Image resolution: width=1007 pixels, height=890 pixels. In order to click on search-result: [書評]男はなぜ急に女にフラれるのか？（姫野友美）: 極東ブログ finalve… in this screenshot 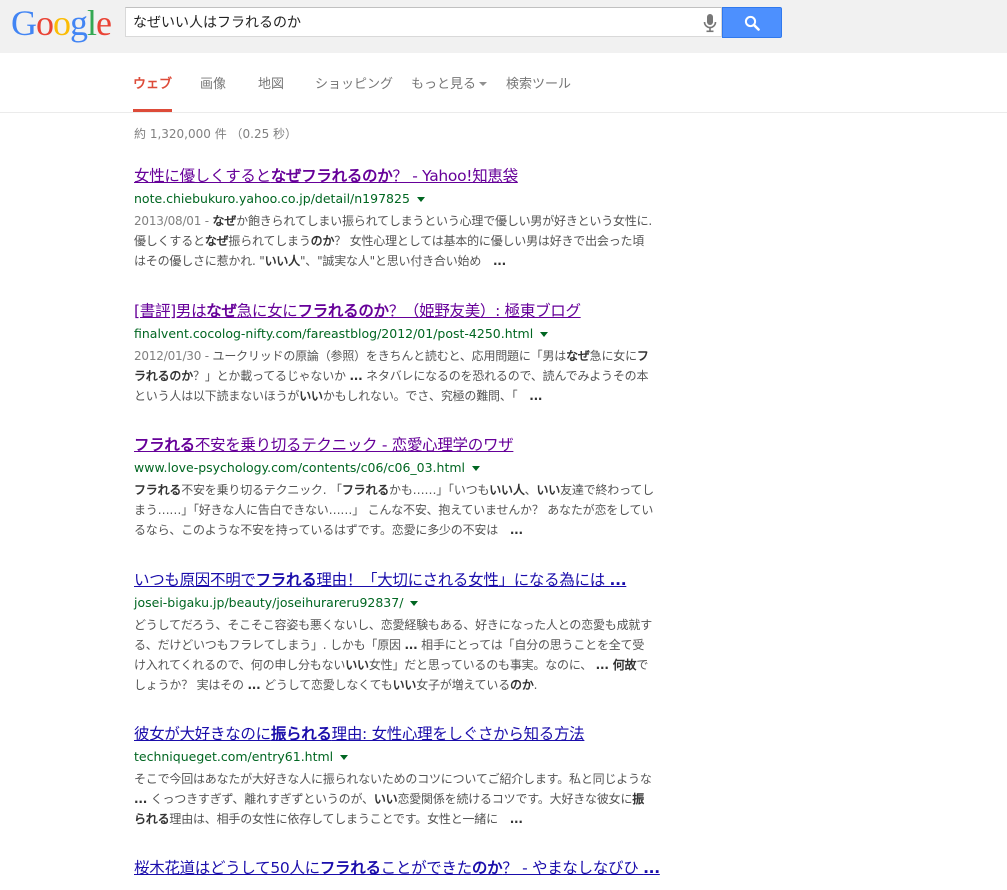, I will do `click(394, 353)`.